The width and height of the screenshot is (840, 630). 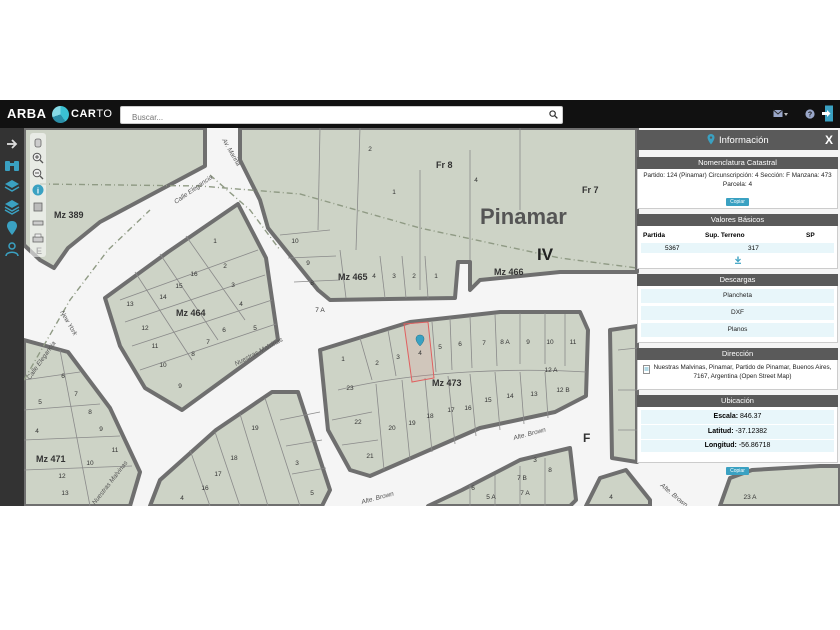 What do you see at coordinates (191, 313) in the screenshot?
I see `label-mz464: Mz 464` at bounding box center [191, 313].